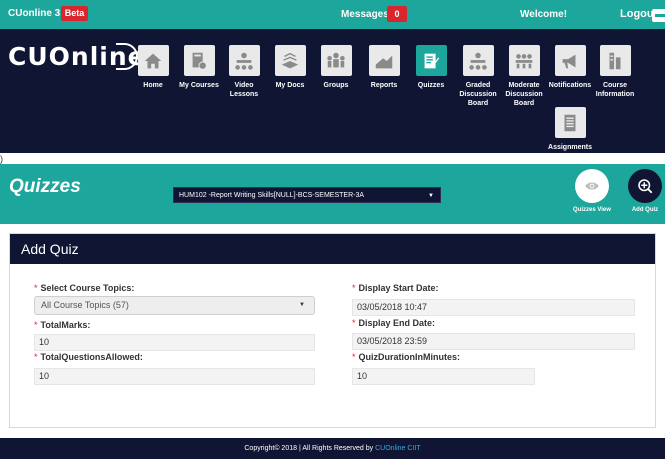 The width and height of the screenshot is (665, 459). I want to click on nav-assignments: Assignments, so click(570, 129).